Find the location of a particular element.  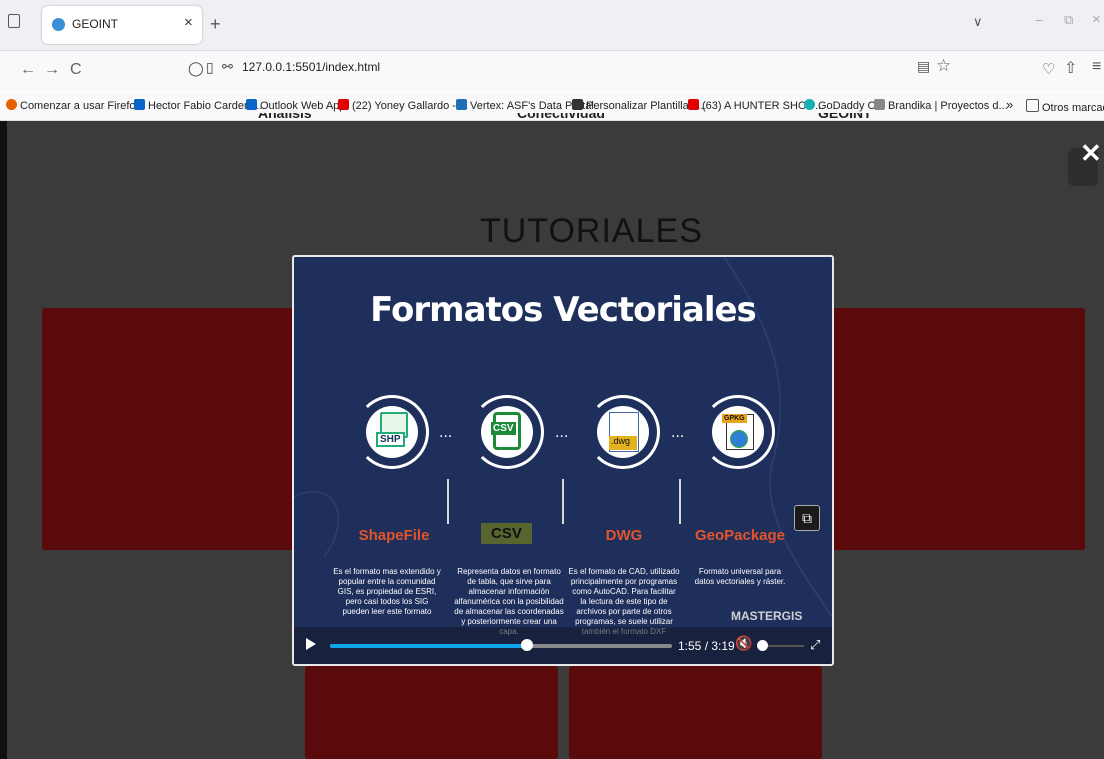

bookmark-item: Comenzar a usar Firefox is located at coordinates (73, 105).